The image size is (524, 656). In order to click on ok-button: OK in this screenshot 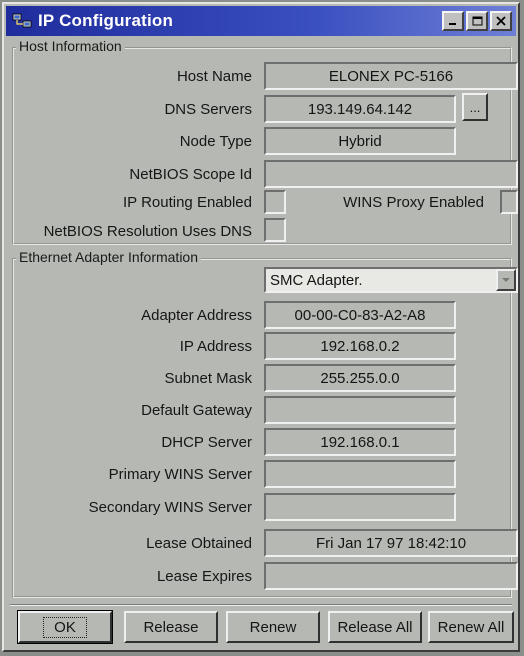, I will do `click(65, 627)`.